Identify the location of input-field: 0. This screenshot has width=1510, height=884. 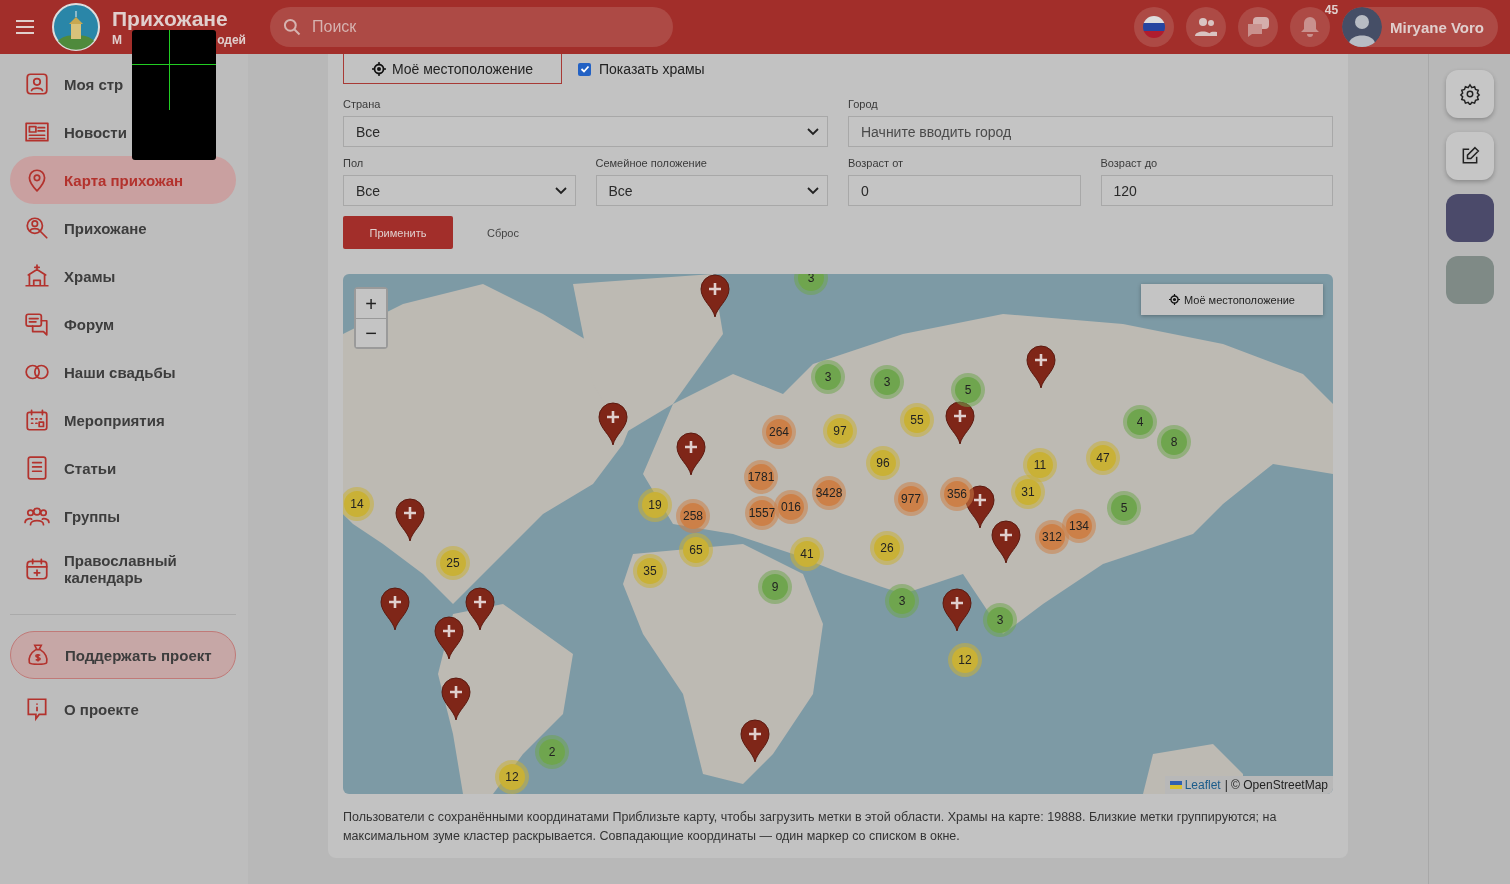
(964, 190).